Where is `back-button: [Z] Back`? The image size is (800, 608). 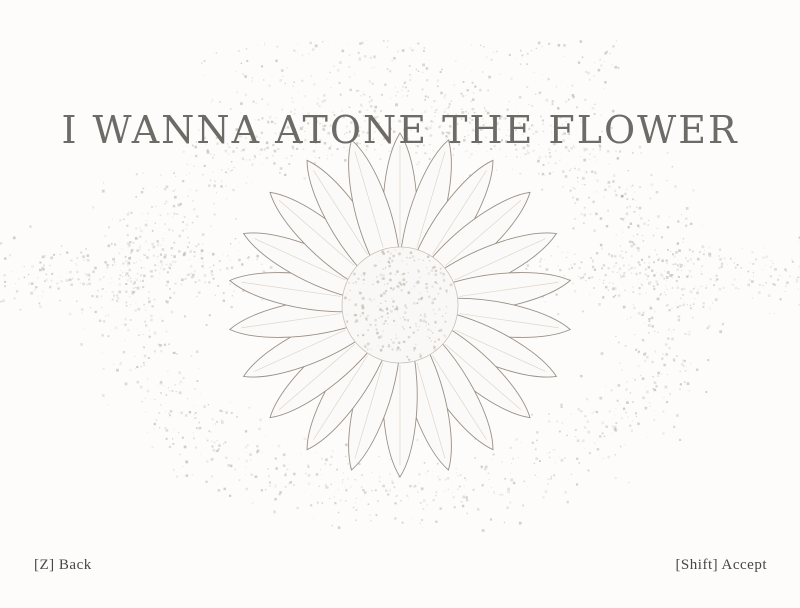 back-button: [Z] Back is located at coordinates (63, 565).